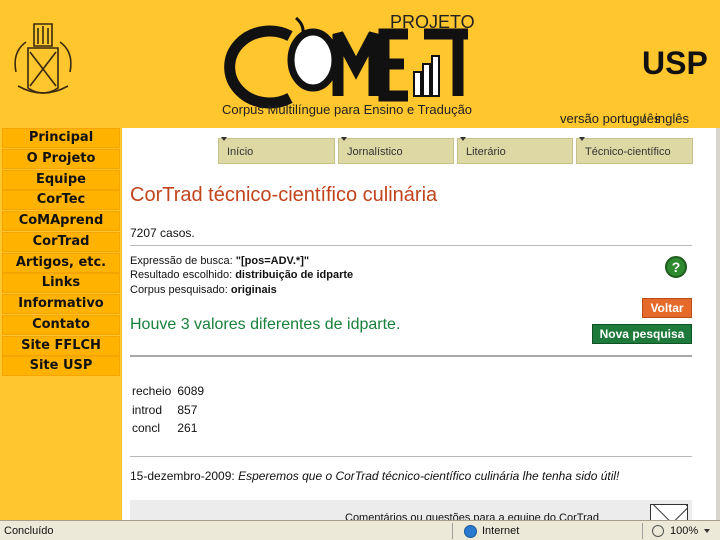 This screenshot has height=540, width=720. What do you see at coordinates (152, 391) in the screenshot?
I see `frequency-label: recheio` at bounding box center [152, 391].